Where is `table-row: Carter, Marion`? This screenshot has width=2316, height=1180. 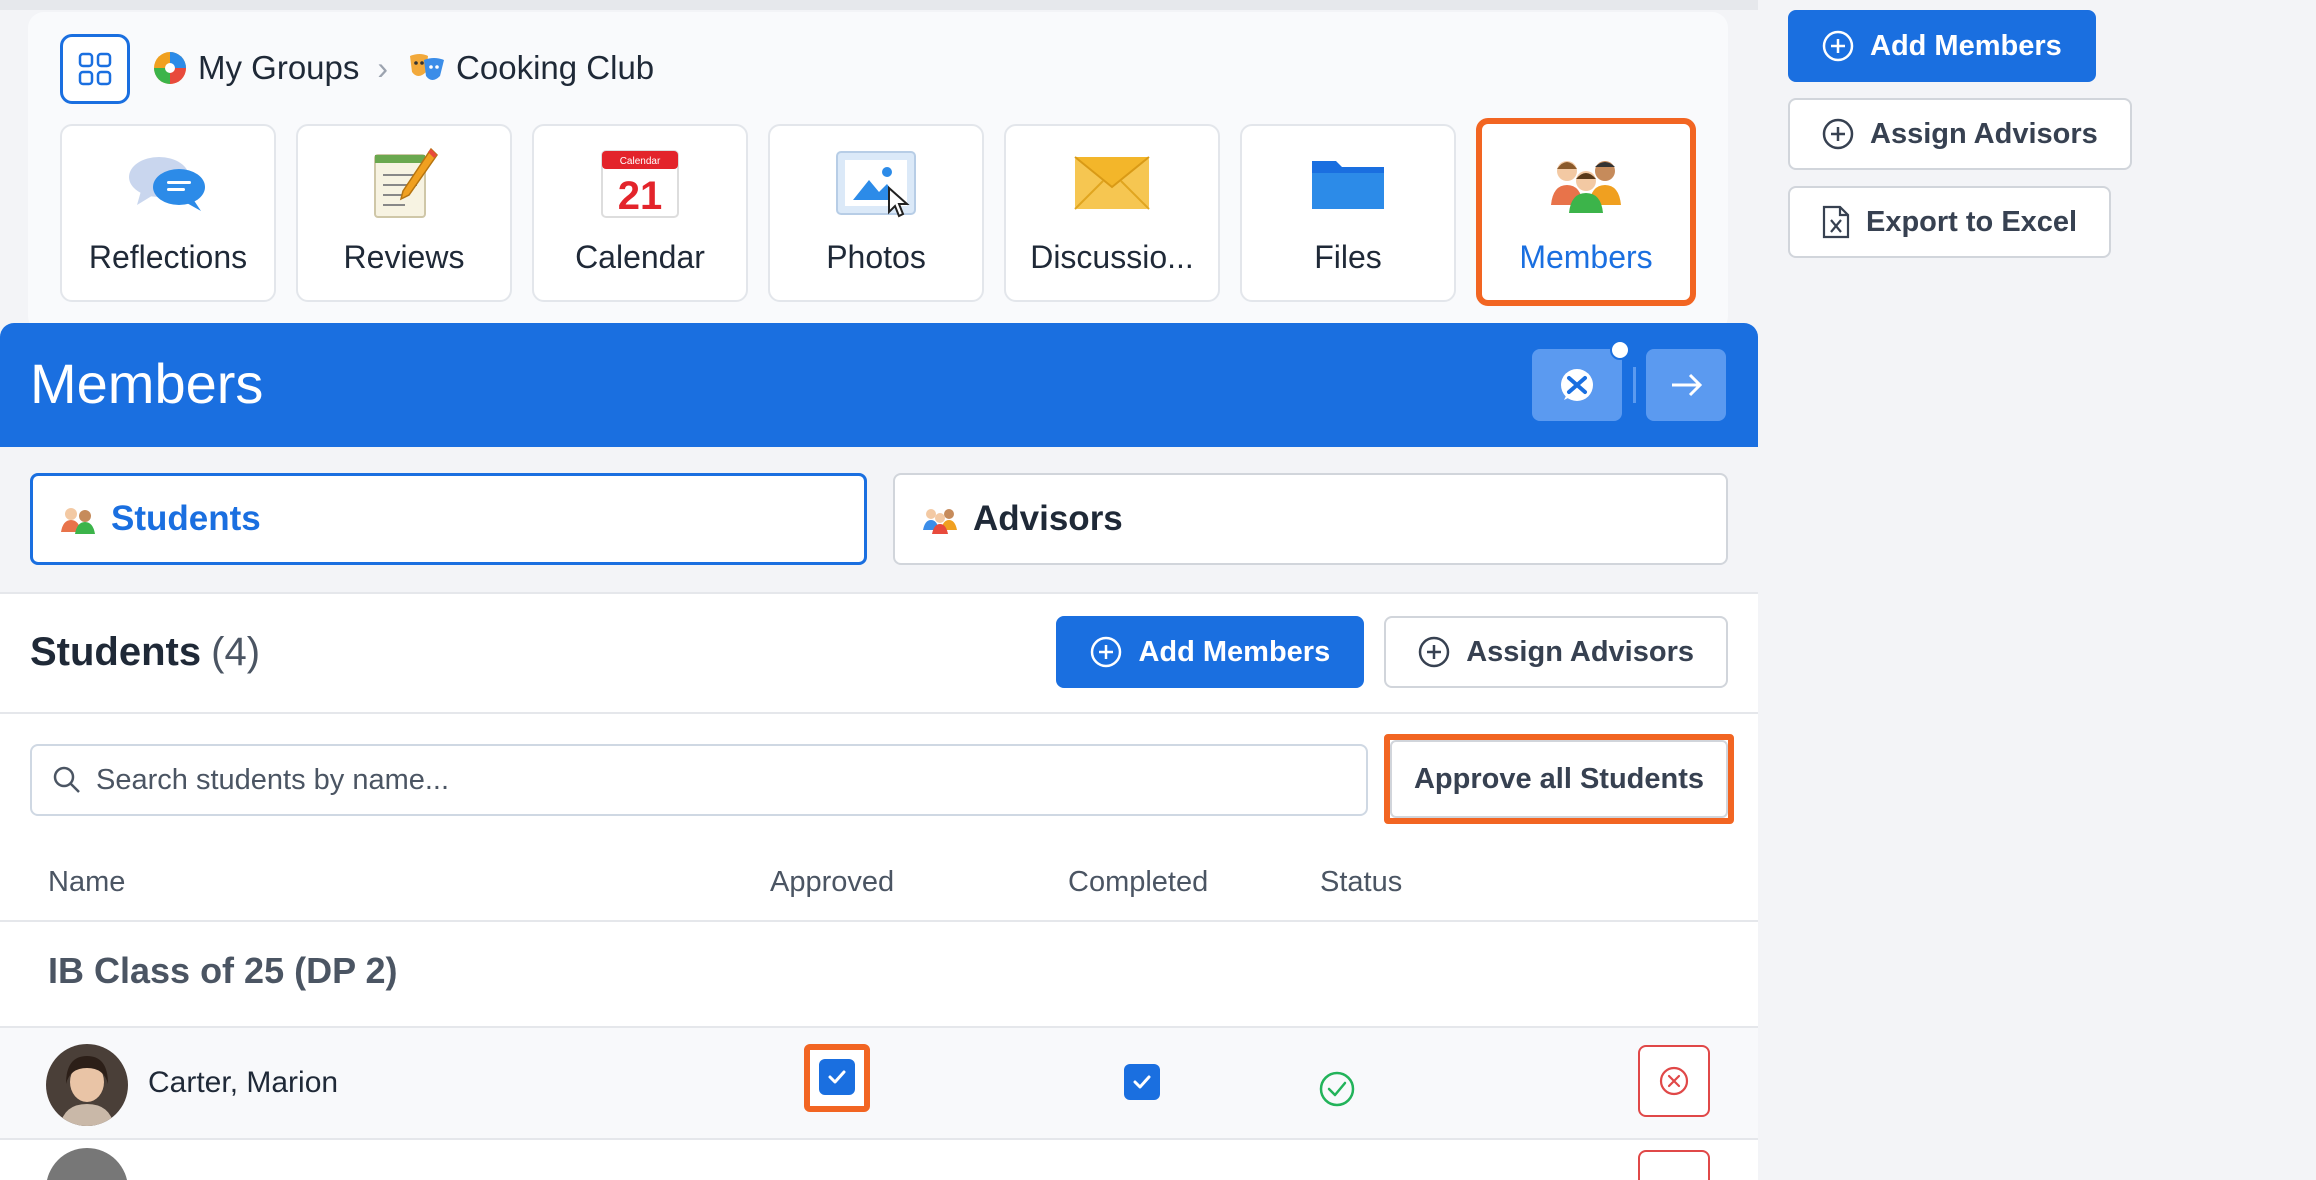
table-row: Carter, Marion is located at coordinates (879, 1084).